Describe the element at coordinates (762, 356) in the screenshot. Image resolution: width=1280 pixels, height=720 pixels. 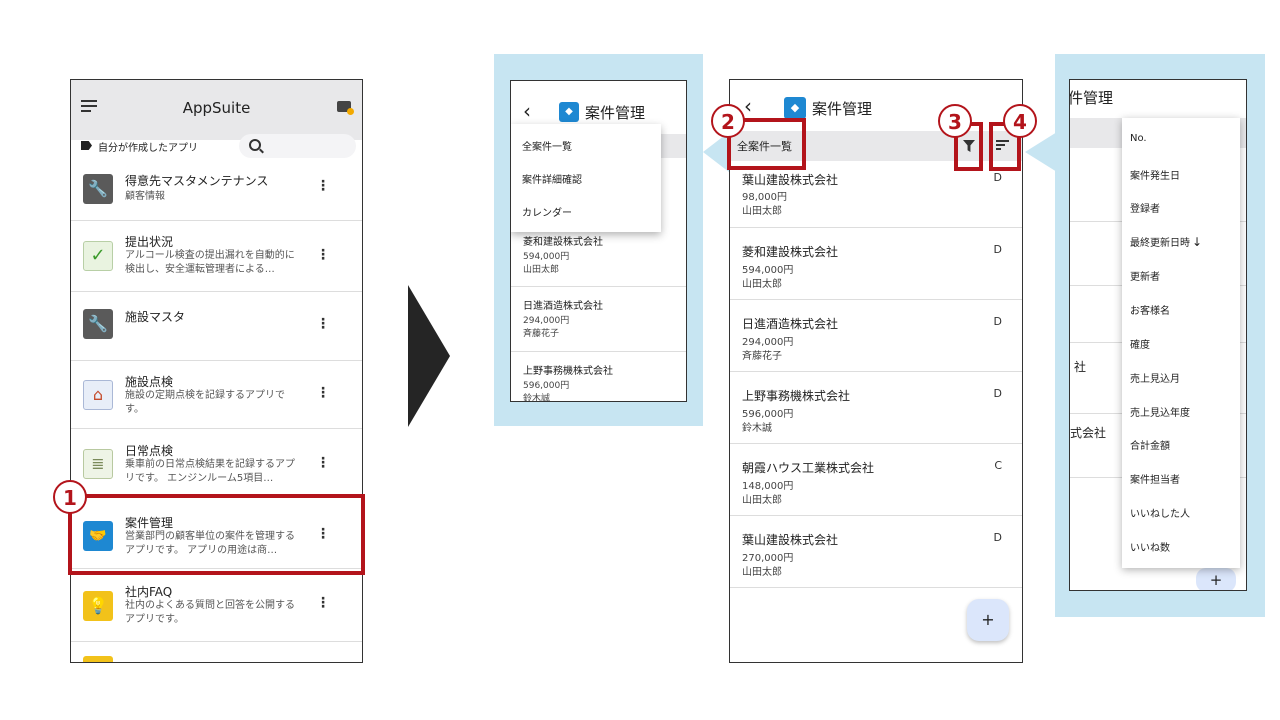
I see `case-person: 斉藤花子` at that location.